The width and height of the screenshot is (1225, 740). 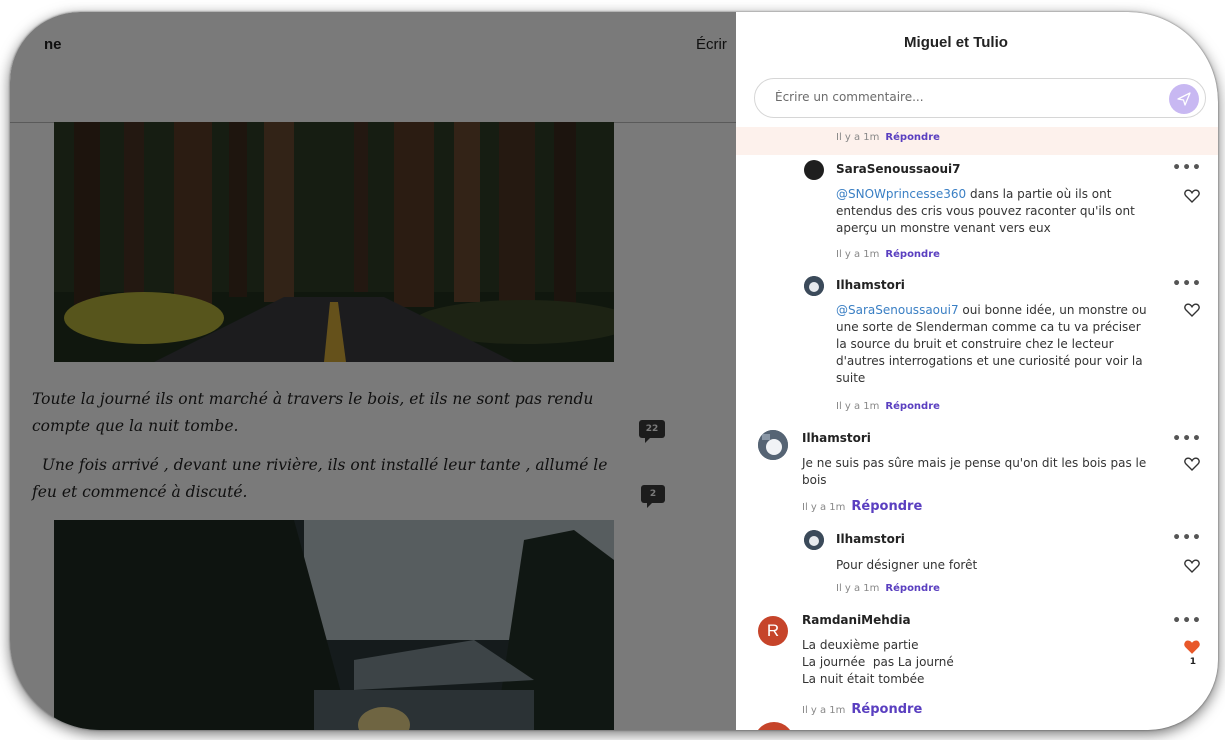 What do you see at coordinates (711, 44) in the screenshot?
I see `write-link: Écrir` at bounding box center [711, 44].